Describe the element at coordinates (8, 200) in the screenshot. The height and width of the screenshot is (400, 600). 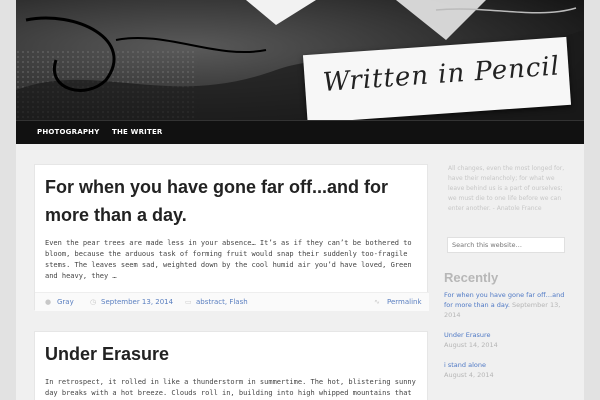
I see `left-margin` at that location.